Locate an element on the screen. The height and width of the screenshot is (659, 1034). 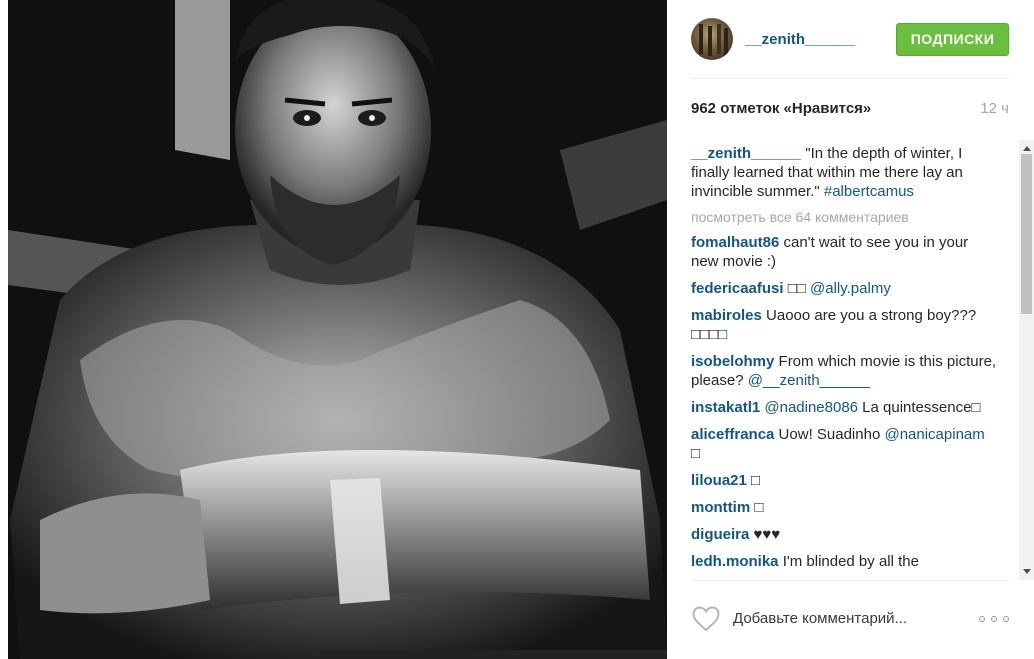
likes-row: 962 отметок «Нравится» 12 ч is located at coordinates (850, 108).